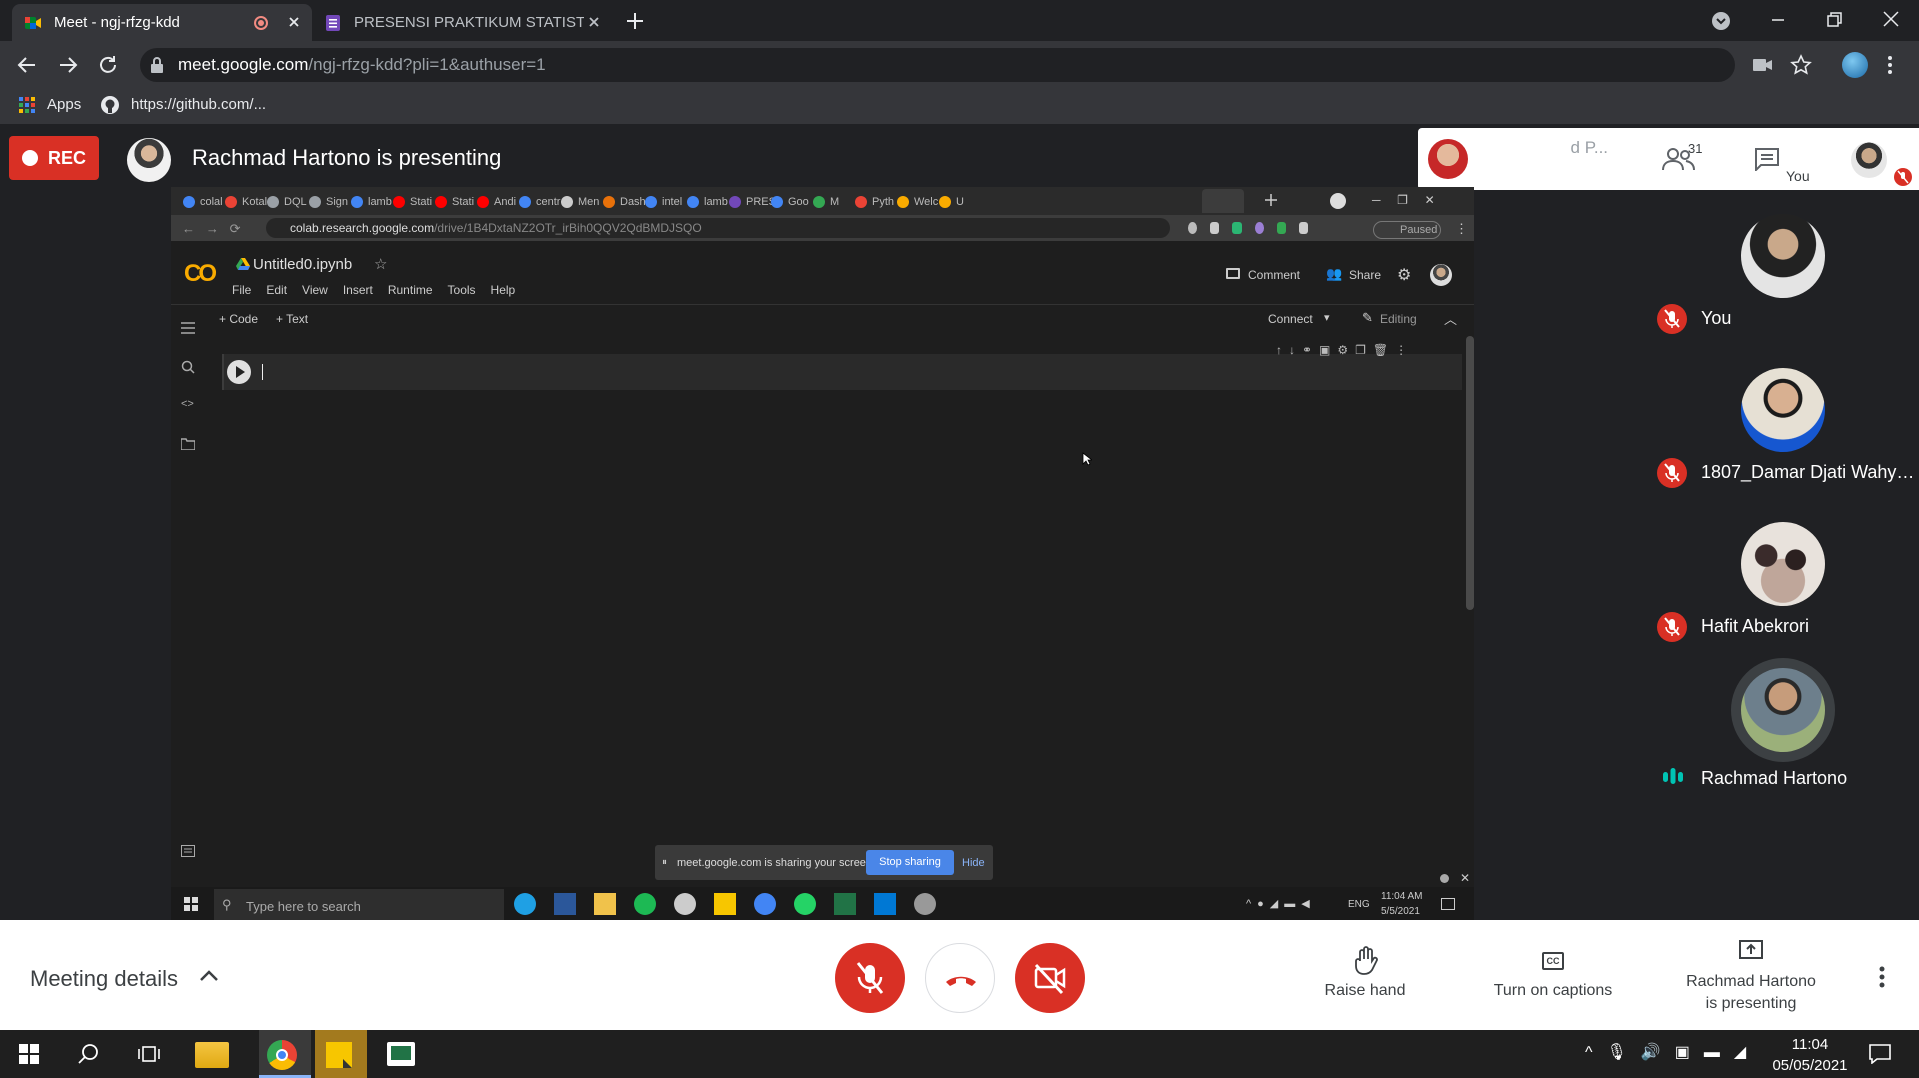 Image resolution: width=1919 pixels, height=1078 pixels. Describe the element at coordinates (1882, 977) in the screenshot. I see `more-options-icon` at that location.